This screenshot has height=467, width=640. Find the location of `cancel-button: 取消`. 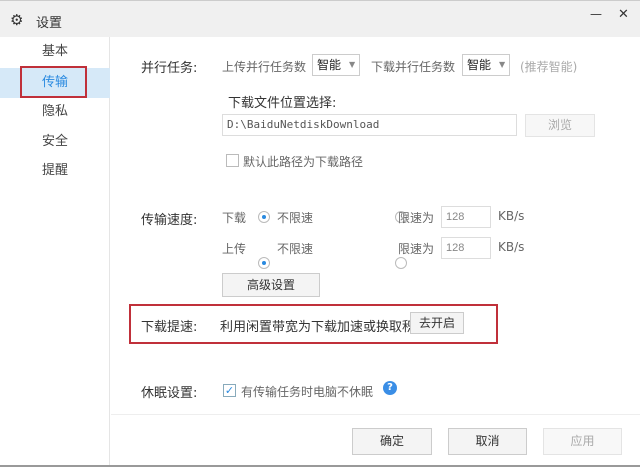

cancel-button: 取消 is located at coordinates (487, 441).